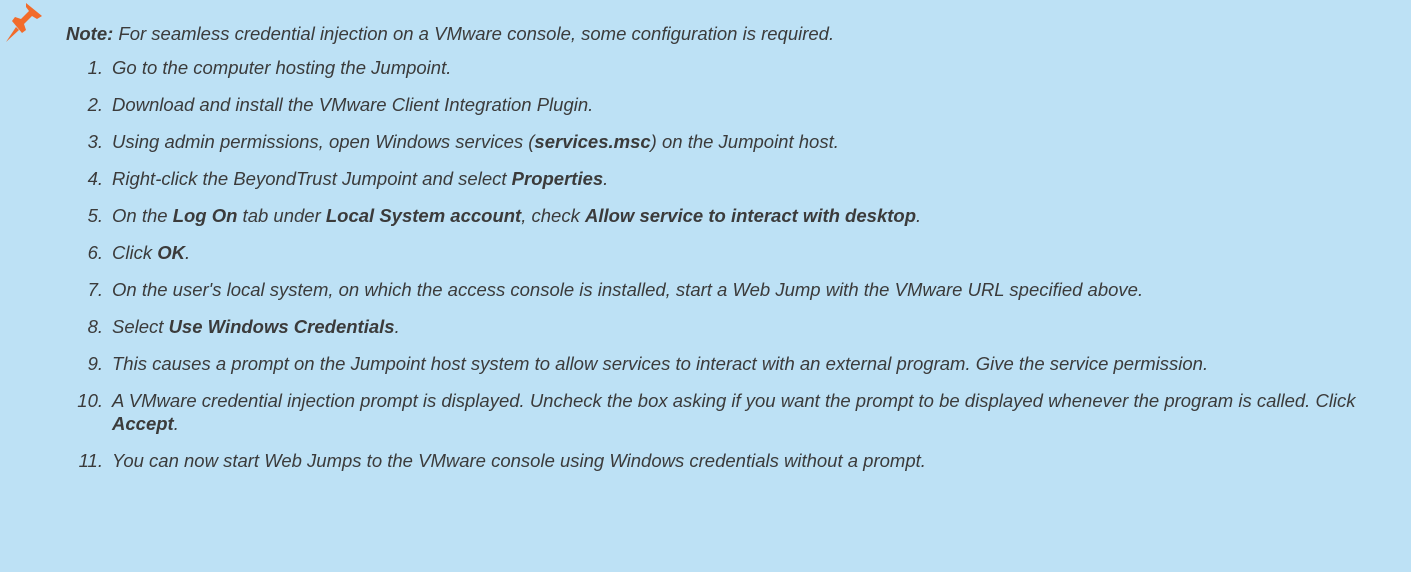  What do you see at coordinates (557, 178) in the screenshot?
I see `step-emphasis: Properties` at bounding box center [557, 178].